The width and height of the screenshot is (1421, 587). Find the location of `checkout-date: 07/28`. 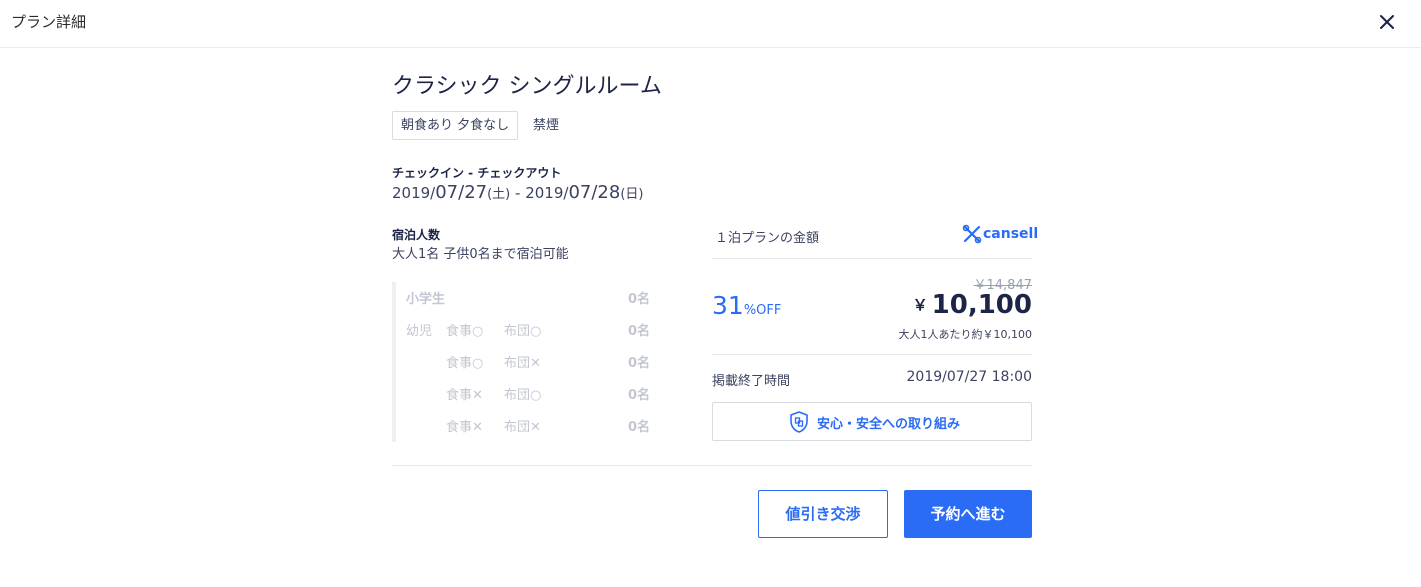

checkout-date: 07/28 is located at coordinates (594, 192).